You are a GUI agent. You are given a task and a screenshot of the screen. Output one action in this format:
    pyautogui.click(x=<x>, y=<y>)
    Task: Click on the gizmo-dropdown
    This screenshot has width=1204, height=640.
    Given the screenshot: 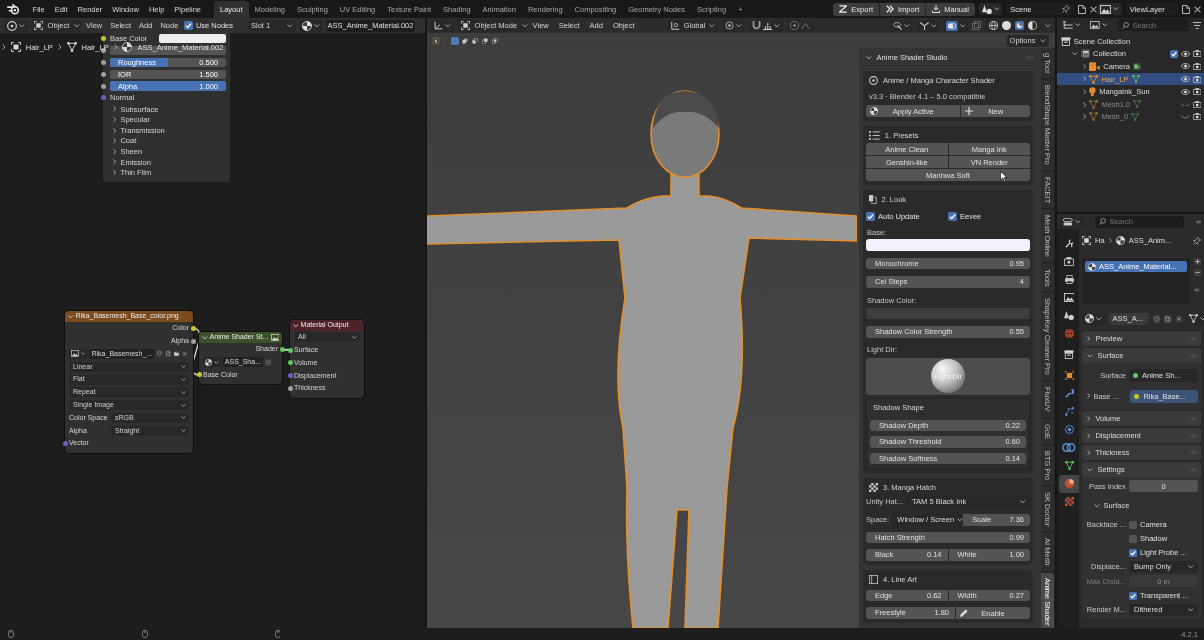 What is the action you would take?
    pyautogui.click(x=928, y=25)
    